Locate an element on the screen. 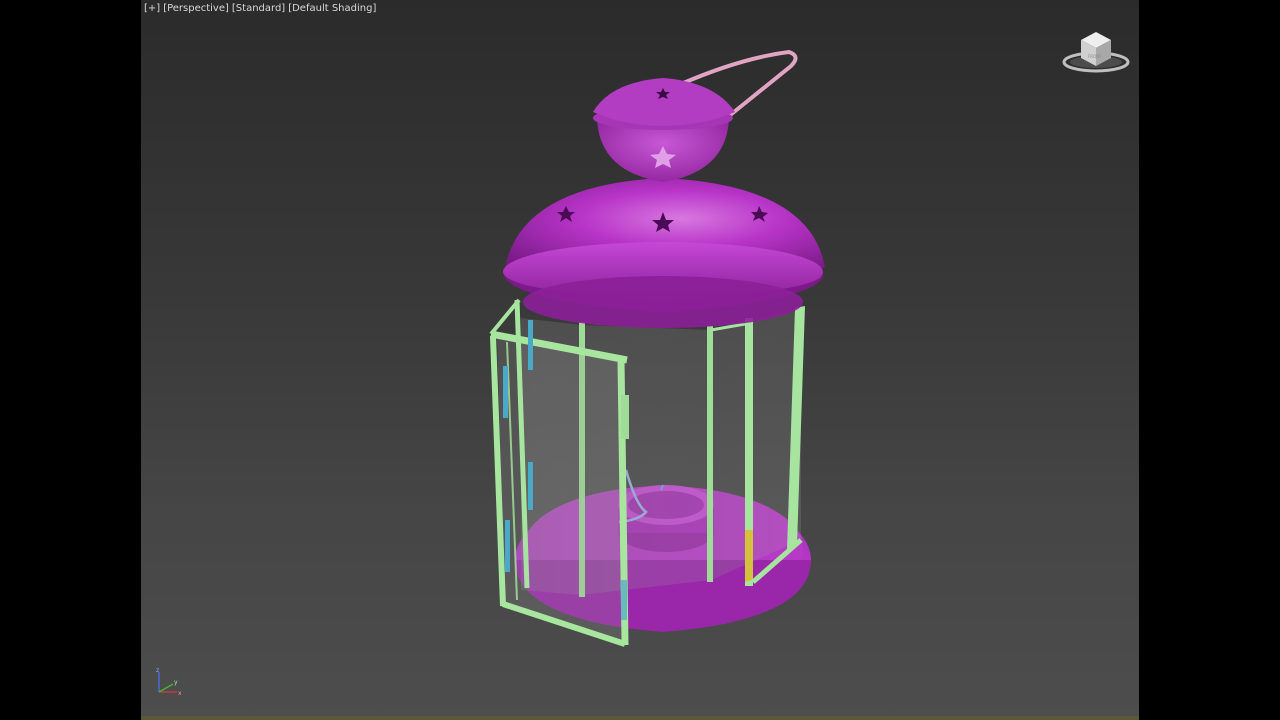 This screenshot has width=1280, height=720. viewcube-face-label: FRONT is located at coordinates (1095, 56).